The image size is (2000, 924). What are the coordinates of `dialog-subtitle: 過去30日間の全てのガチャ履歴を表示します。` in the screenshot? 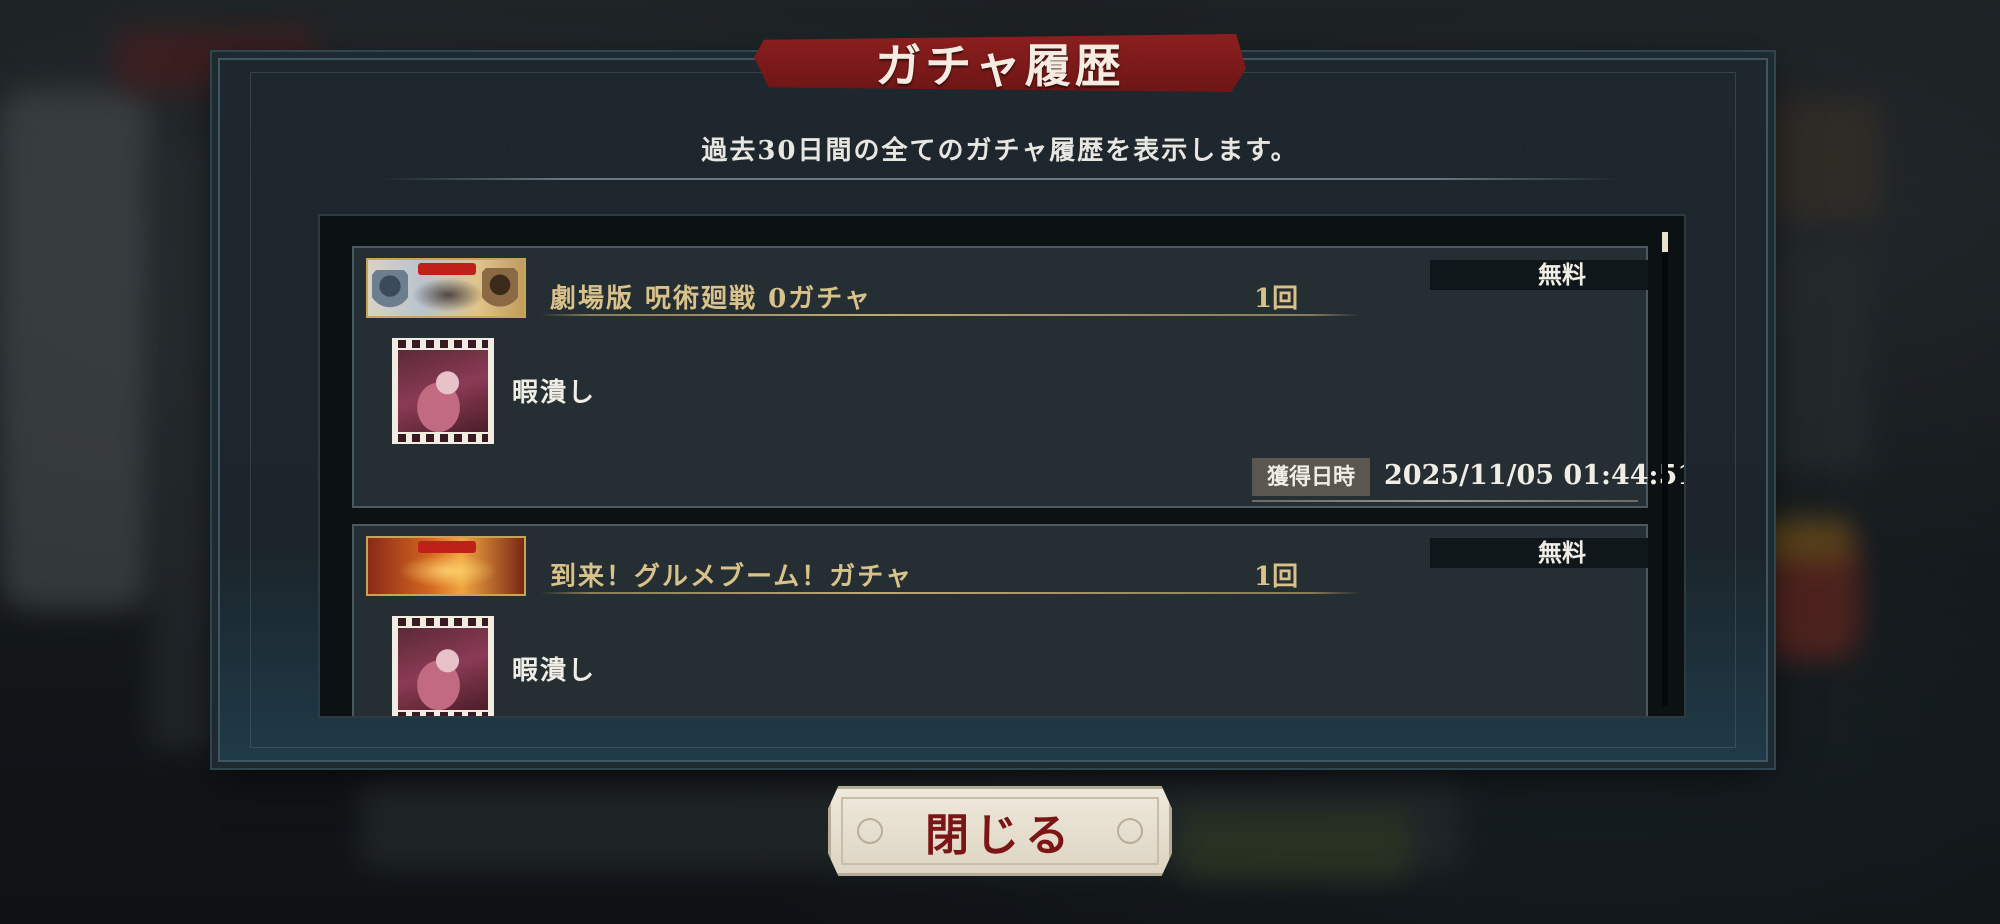 It's located at (1000, 151).